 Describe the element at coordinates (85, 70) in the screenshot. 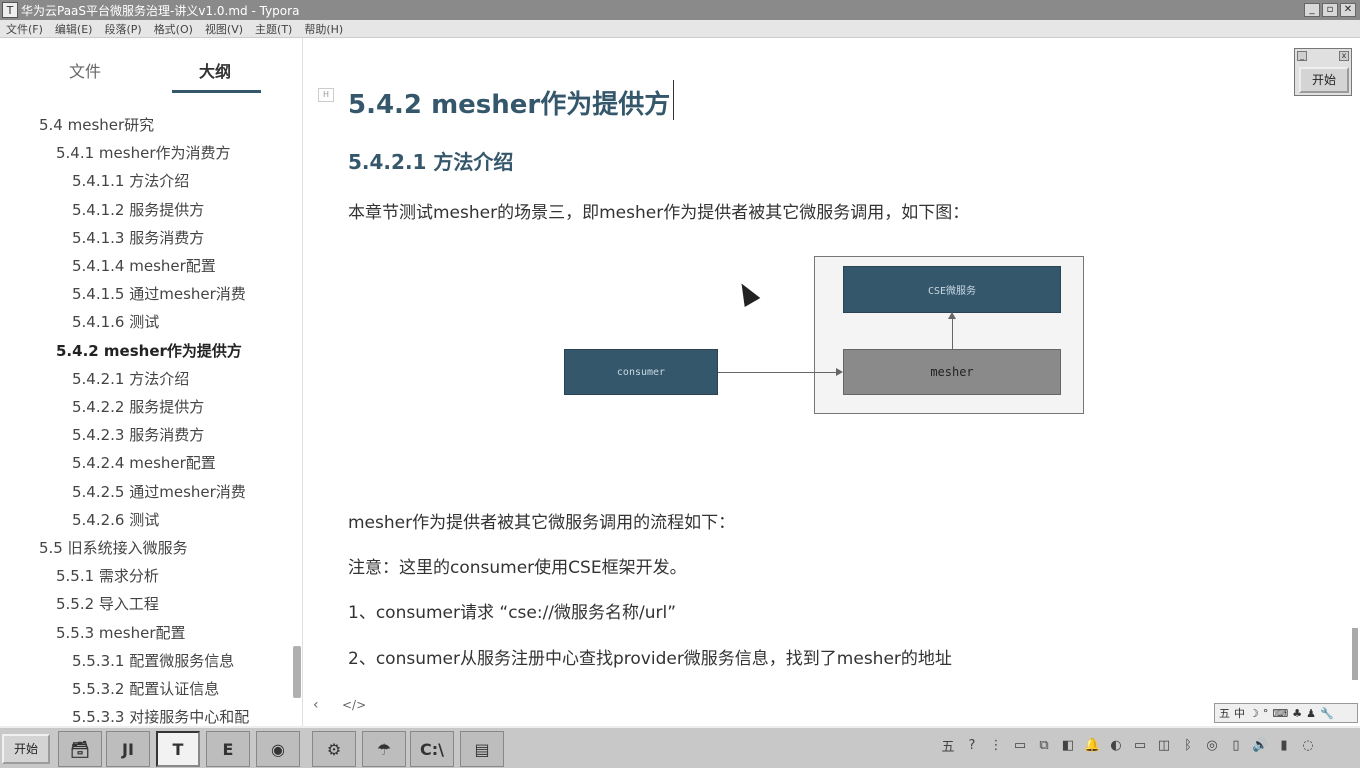

I see `tab-files: 文件` at that location.